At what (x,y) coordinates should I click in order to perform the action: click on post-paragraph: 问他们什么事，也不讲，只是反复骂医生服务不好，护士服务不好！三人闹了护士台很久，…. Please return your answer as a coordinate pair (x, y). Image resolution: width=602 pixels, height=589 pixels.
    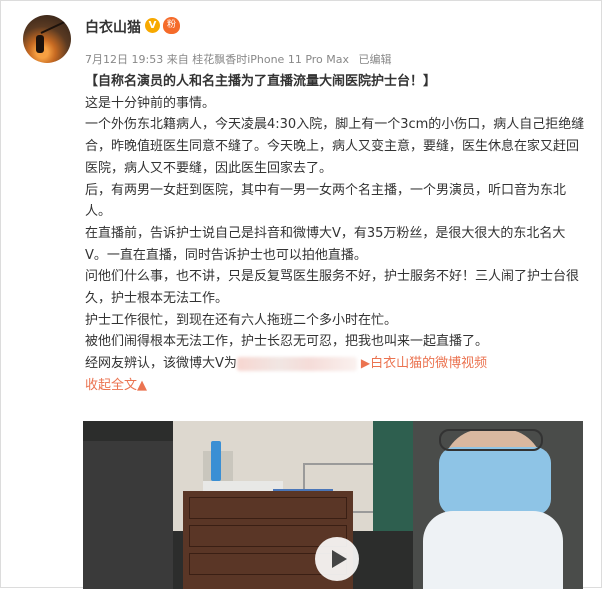
    Looking at the image, I should click on (332, 288).